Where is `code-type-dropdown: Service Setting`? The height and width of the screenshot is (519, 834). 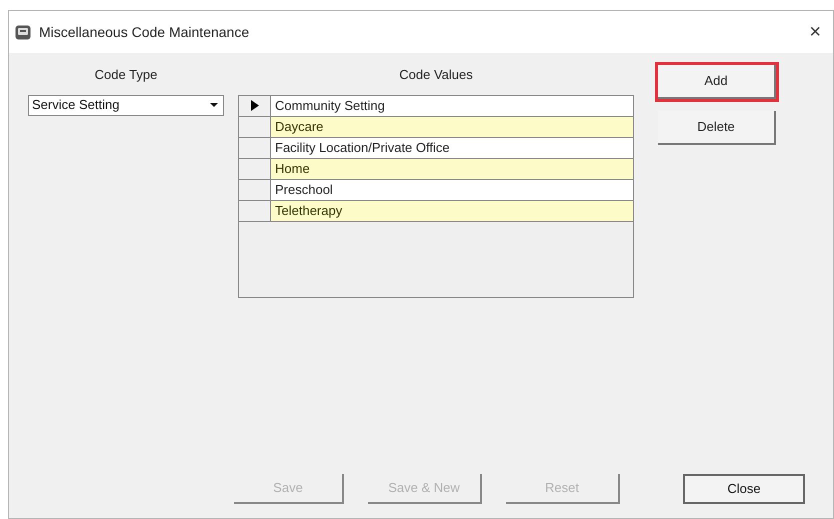 code-type-dropdown: Service Setting is located at coordinates (126, 105).